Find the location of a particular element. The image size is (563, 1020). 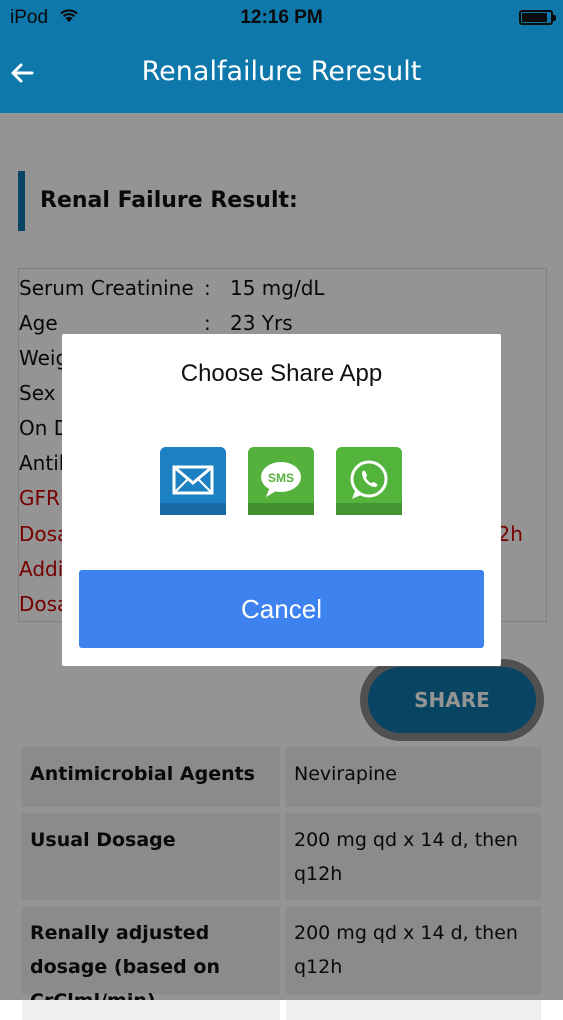

cancel-button: Cancel is located at coordinates (281, 609).